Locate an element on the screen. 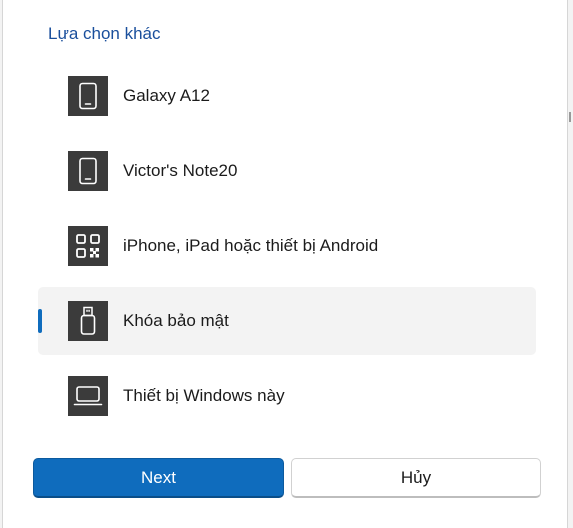 Image resolution: width=573 pixels, height=528 pixels. next-button: Next is located at coordinates (158, 478).